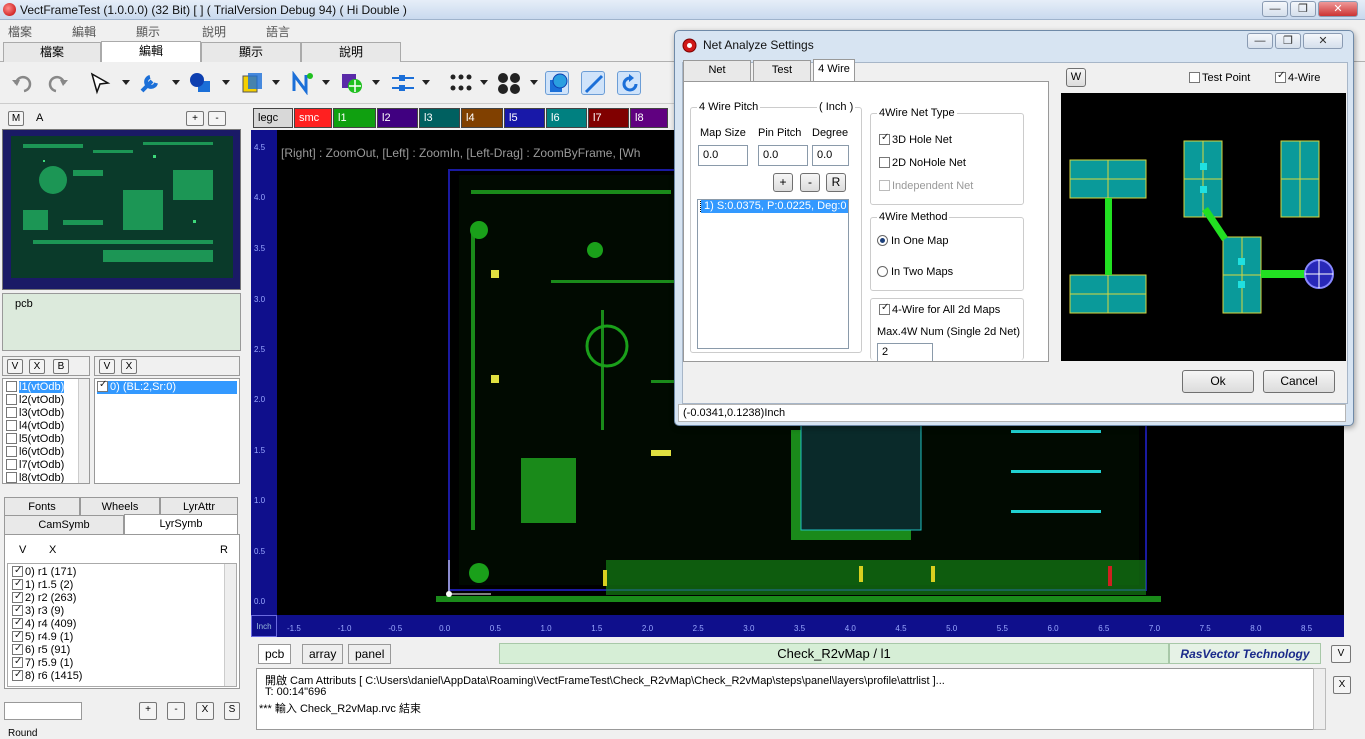  I want to click on layer-icon, so click(253, 83).